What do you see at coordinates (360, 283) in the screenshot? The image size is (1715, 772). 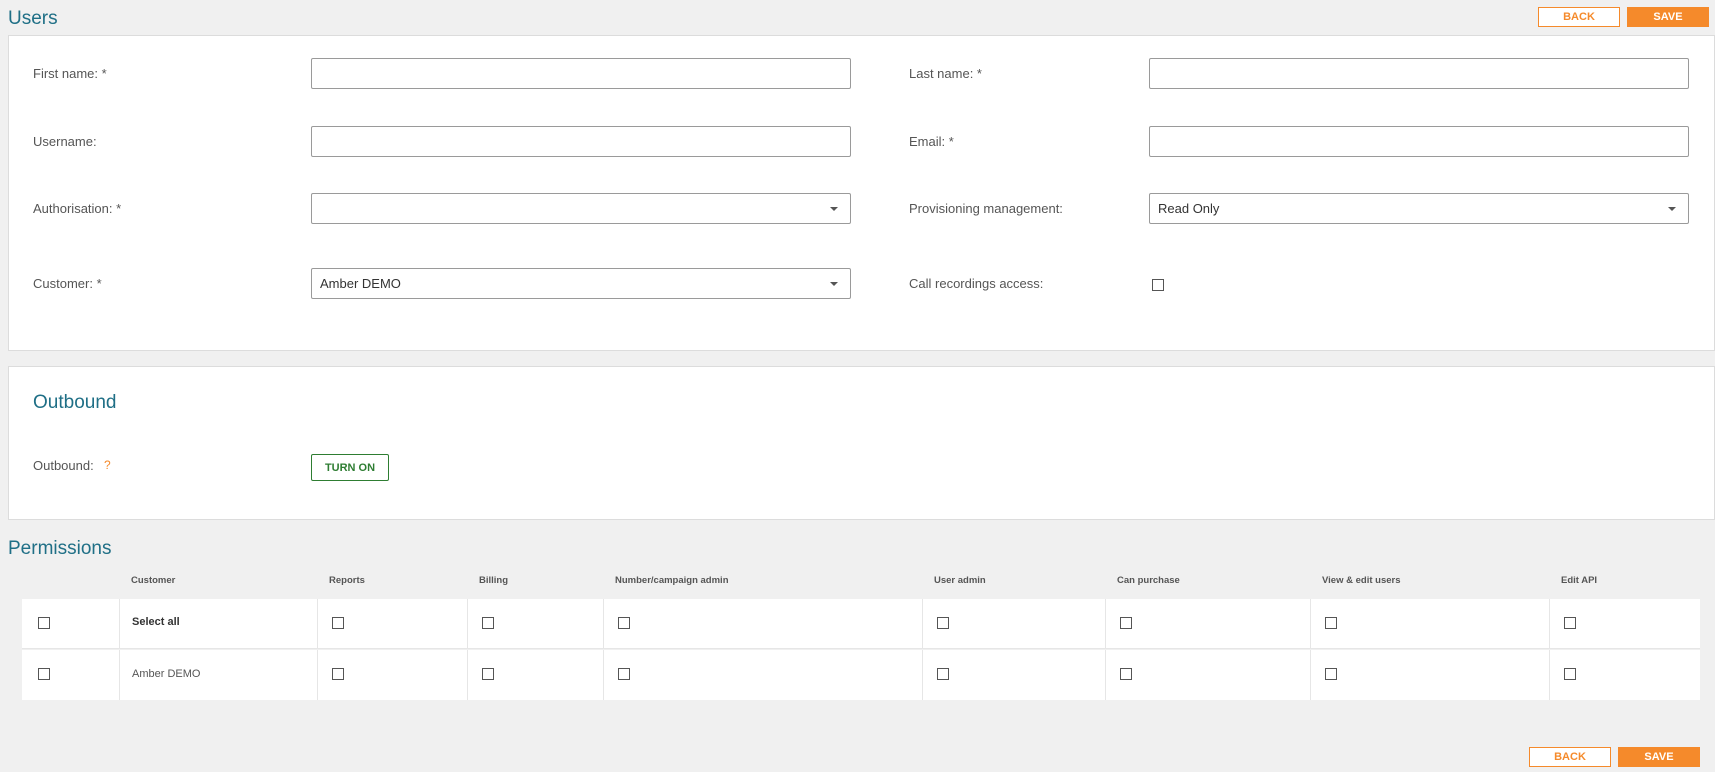 I see `customer-value: Amber DEMO` at bounding box center [360, 283].